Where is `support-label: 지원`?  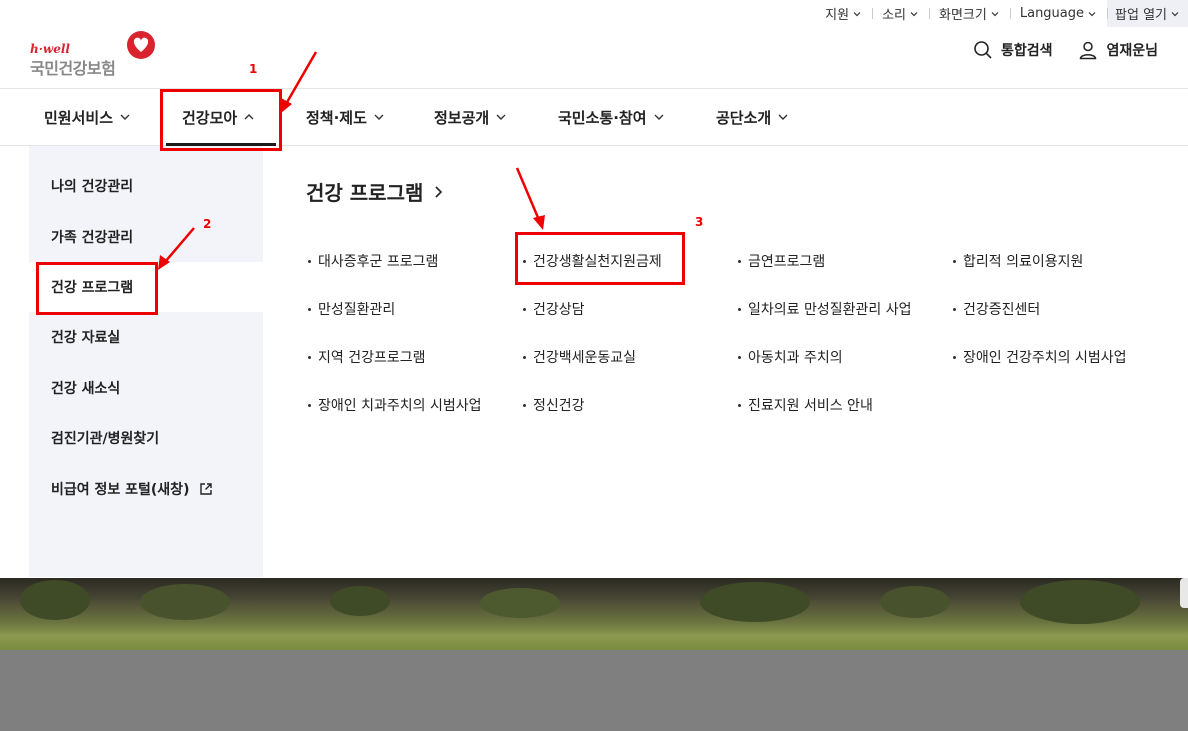
support-label: 지원 is located at coordinates (837, 15).